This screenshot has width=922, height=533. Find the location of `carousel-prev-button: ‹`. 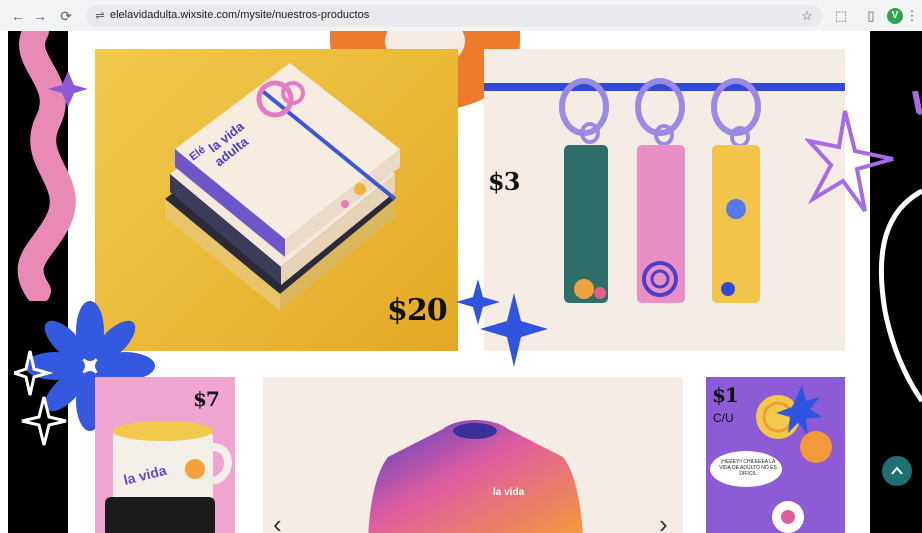

carousel-prev-button: ‹ is located at coordinates (277, 522).